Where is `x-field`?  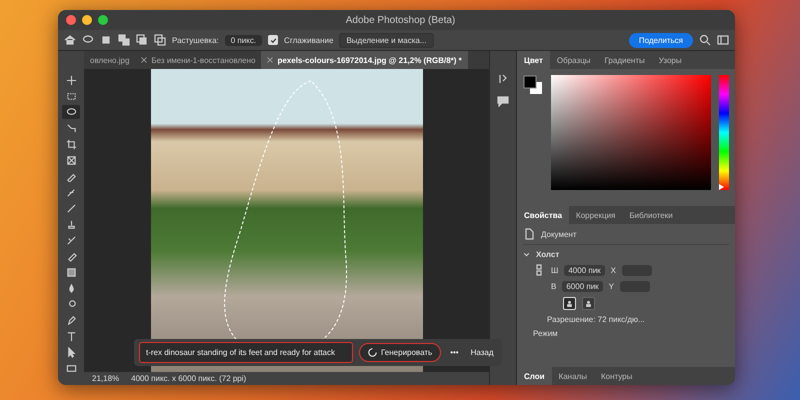
x-field is located at coordinates (637, 270).